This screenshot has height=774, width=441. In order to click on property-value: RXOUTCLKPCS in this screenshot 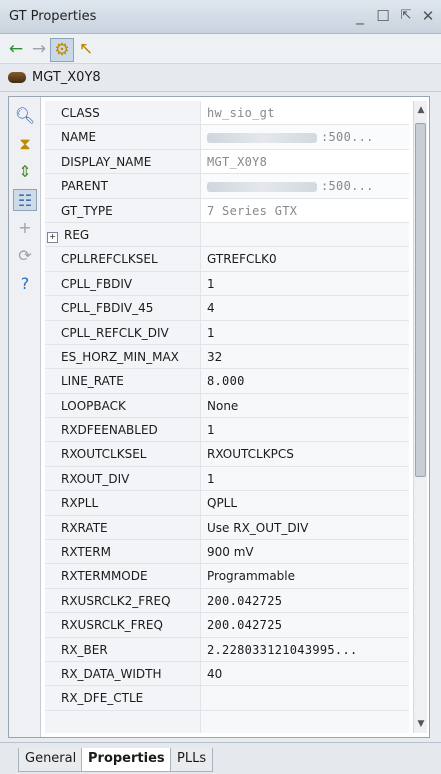, I will do `click(305, 454)`.